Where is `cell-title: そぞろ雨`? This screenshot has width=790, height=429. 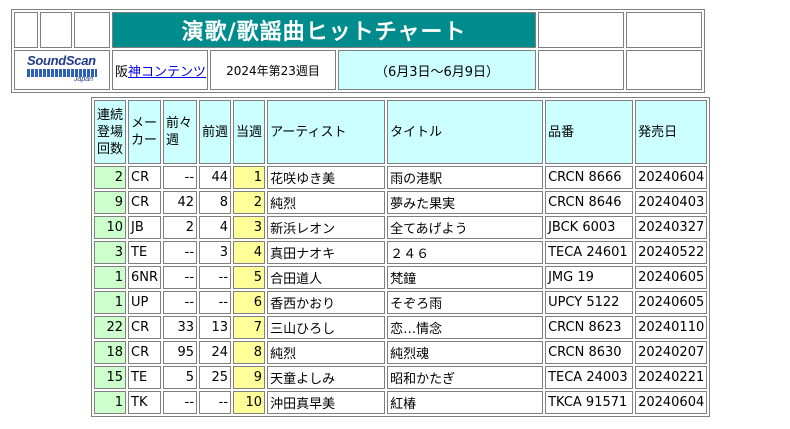
cell-title: そぞろ雨 is located at coordinates (465, 302).